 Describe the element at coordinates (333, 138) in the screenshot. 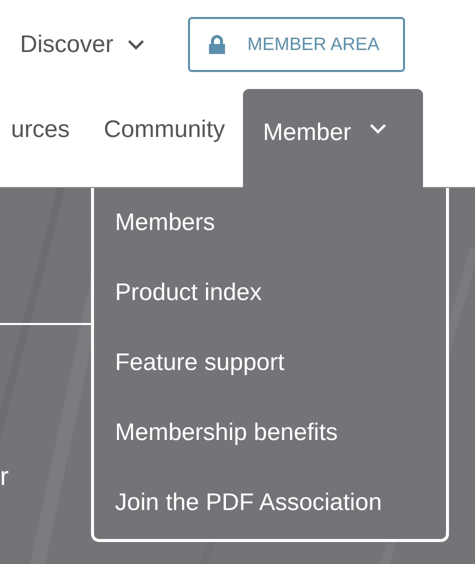

I see `nav-tab: Member` at that location.